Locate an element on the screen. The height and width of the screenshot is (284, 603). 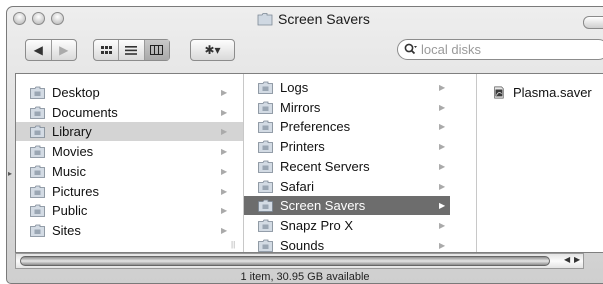
library-folder-item: Snapz Pro X ▶ is located at coordinates (347, 225).